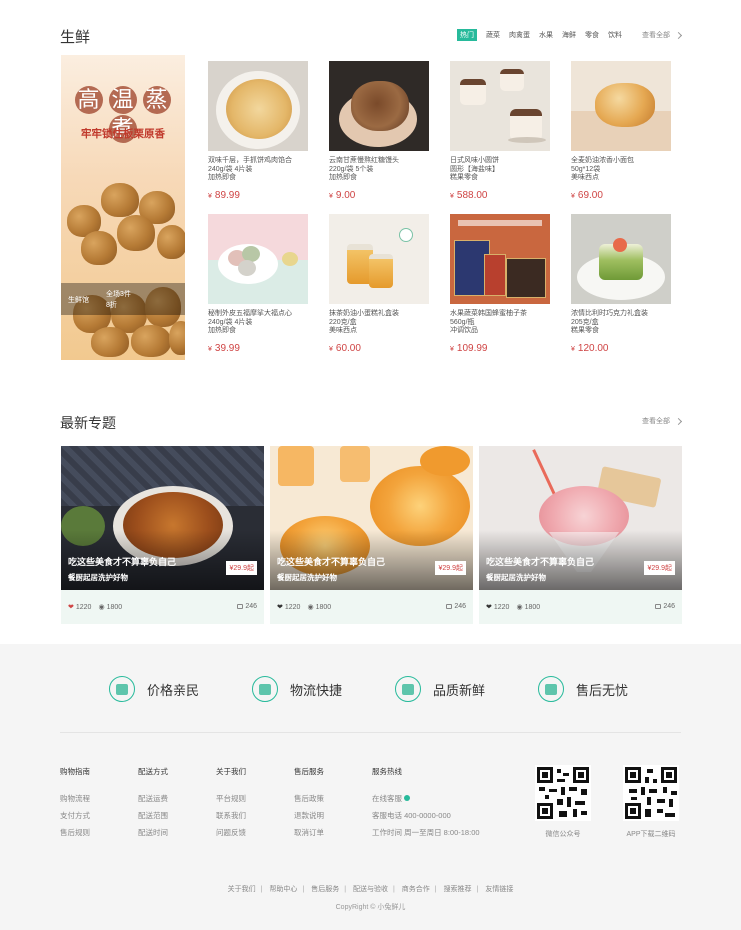 Image resolution: width=741 pixels, height=930 pixels. Describe the element at coordinates (123, 207) in the screenshot. I see `promo-banner: 高 温 蒸 煮 牢牢锁住板栗原香 生鲜馆 全场3件 8折` at that location.